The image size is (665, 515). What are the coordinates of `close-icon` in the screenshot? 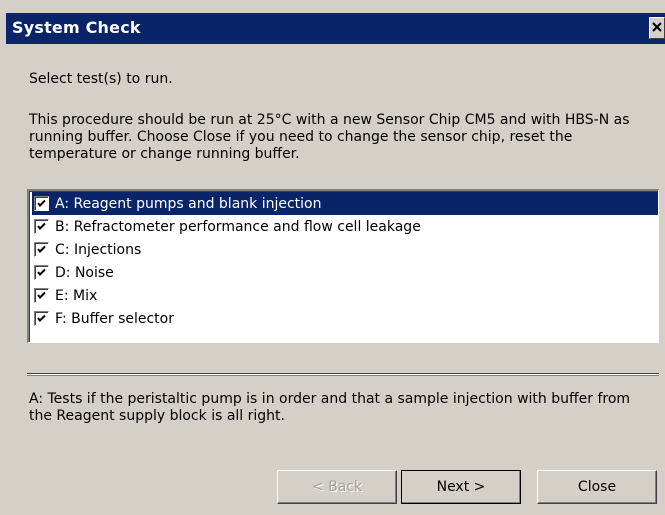 It's located at (657, 28).